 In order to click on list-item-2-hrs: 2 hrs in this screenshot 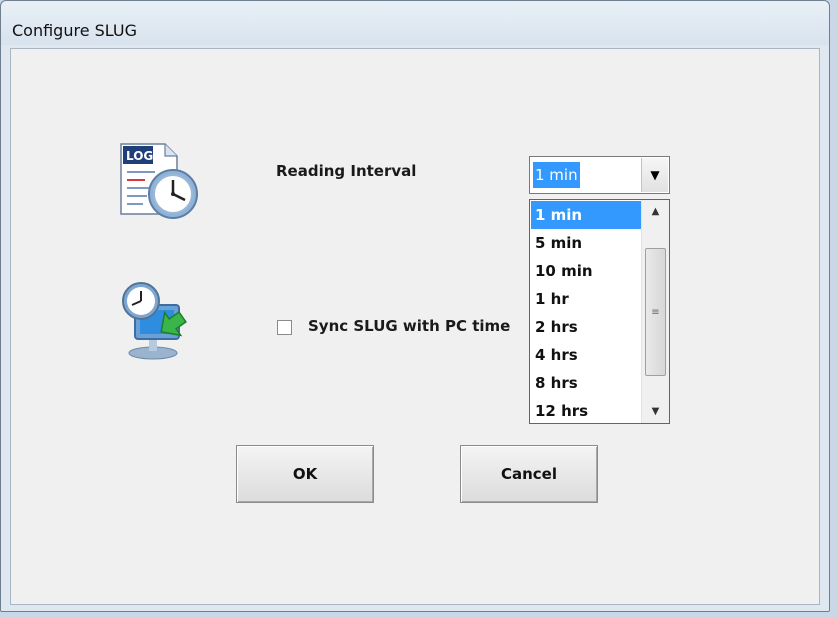, I will do `click(586, 327)`.